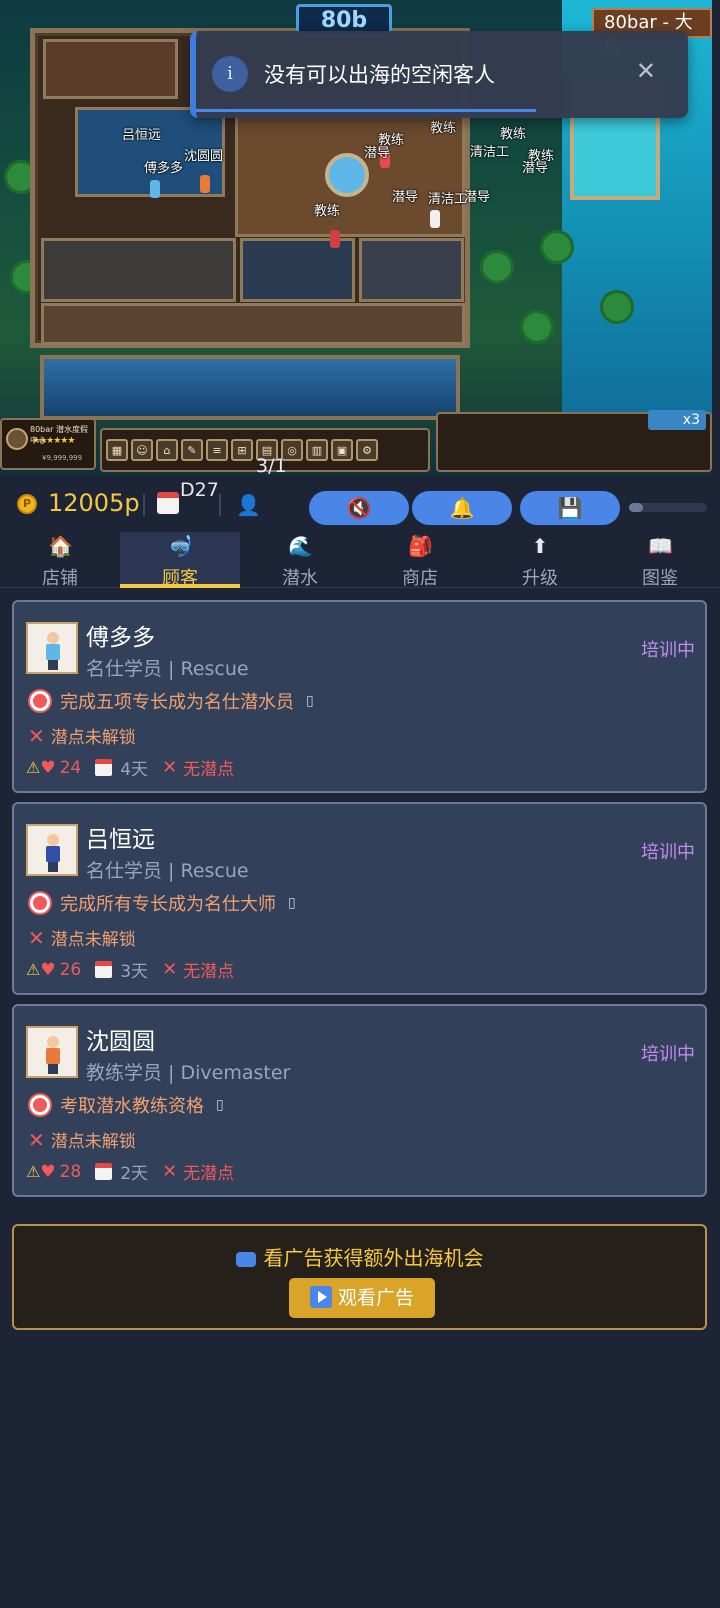 This screenshot has height=1608, width=720. I want to click on mute-button: 🔇, so click(359, 508).